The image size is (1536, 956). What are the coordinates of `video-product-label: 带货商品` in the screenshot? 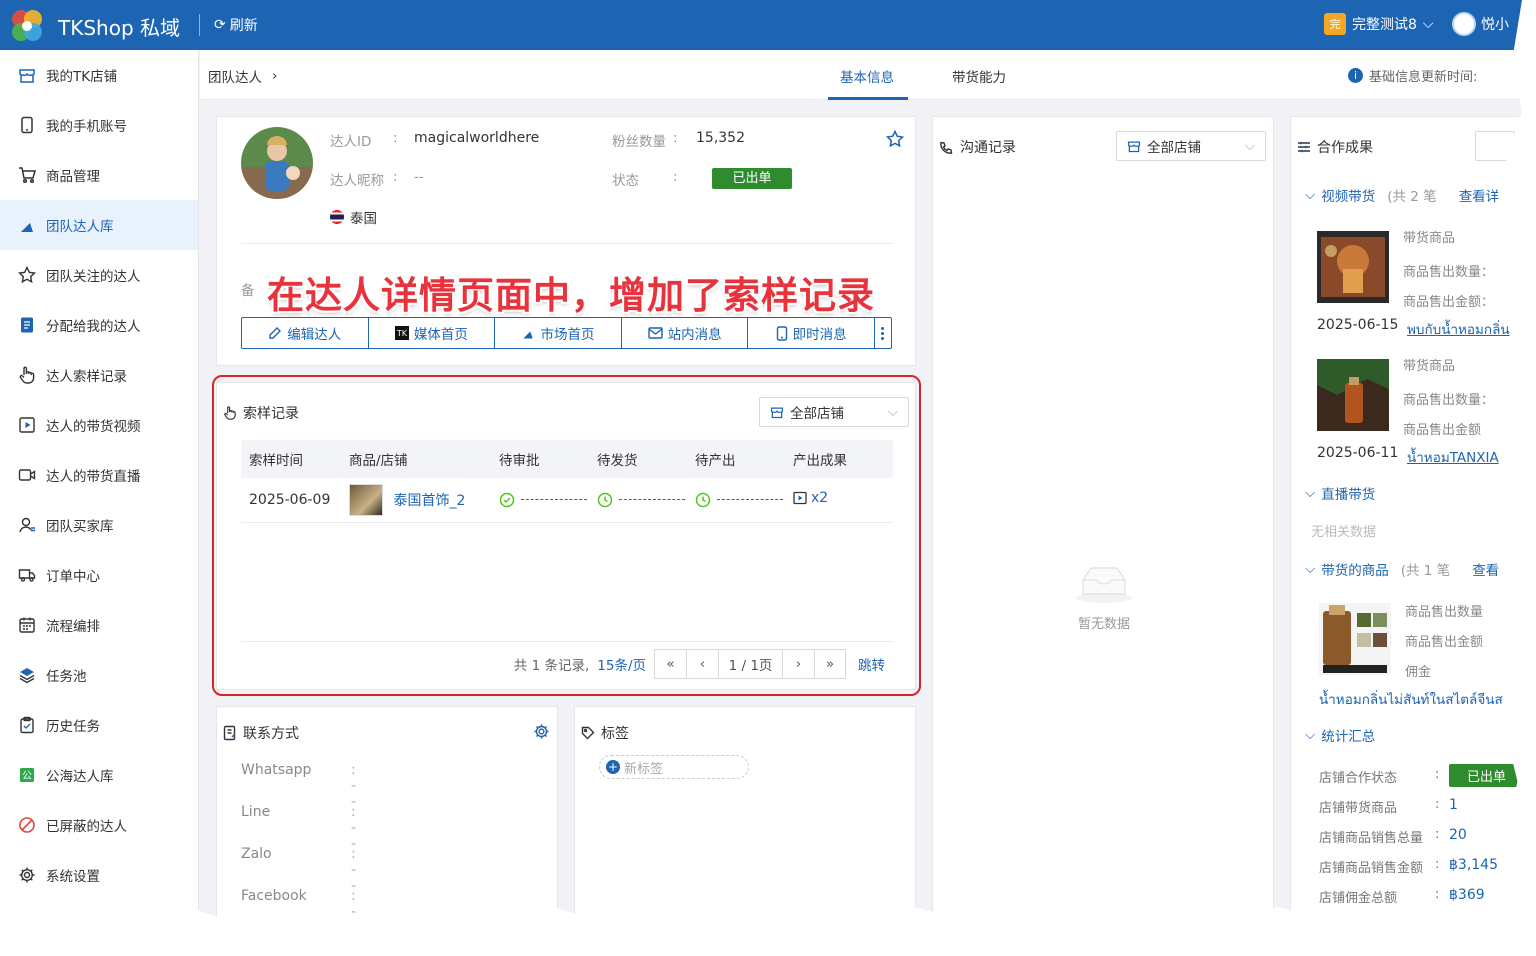 It's located at (1429, 238).